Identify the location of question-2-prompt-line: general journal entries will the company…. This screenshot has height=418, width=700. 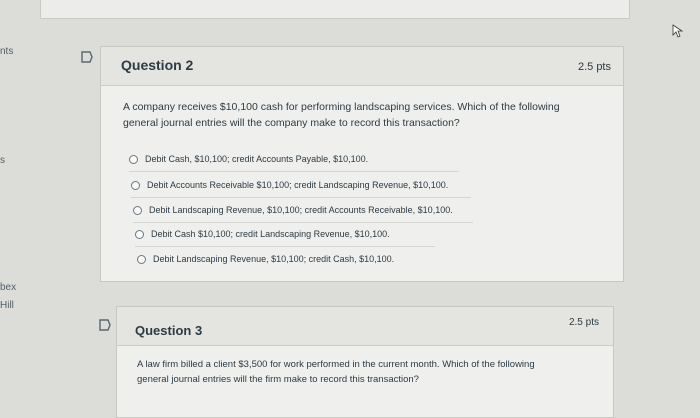
(291, 123).